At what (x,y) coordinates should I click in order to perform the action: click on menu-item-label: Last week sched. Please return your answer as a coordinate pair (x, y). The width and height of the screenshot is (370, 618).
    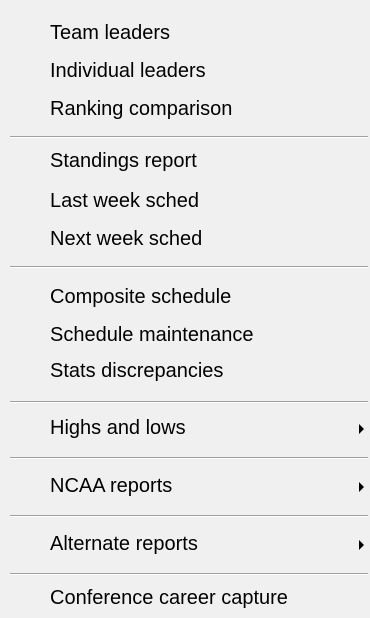
    Looking at the image, I should click on (124, 201).